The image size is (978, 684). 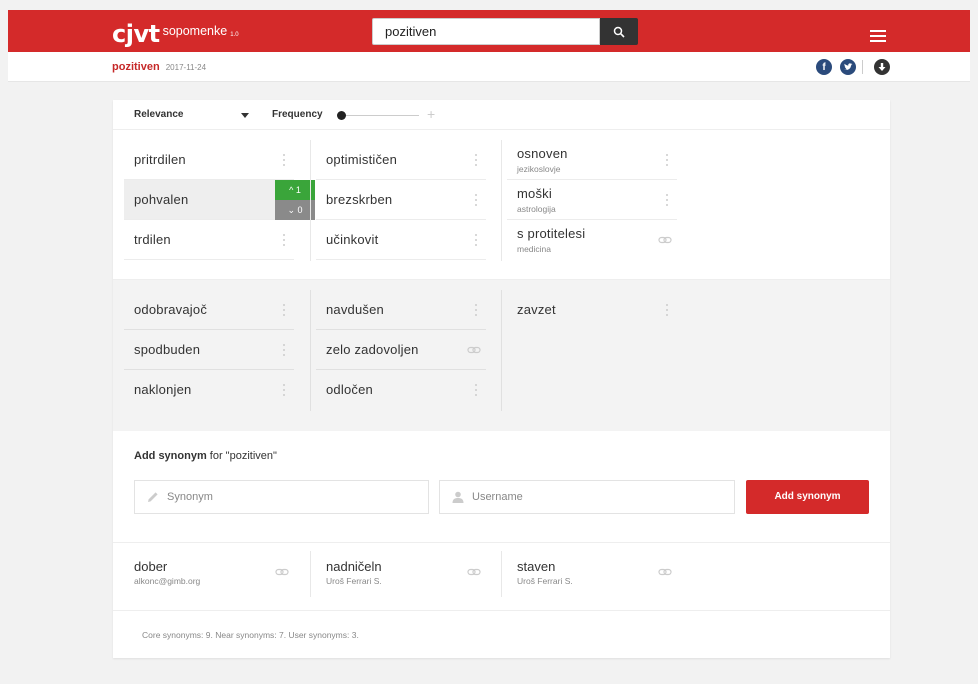 What do you see at coordinates (536, 566) in the screenshot?
I see `synonym-label: staven` at bounding box center [536, 566].